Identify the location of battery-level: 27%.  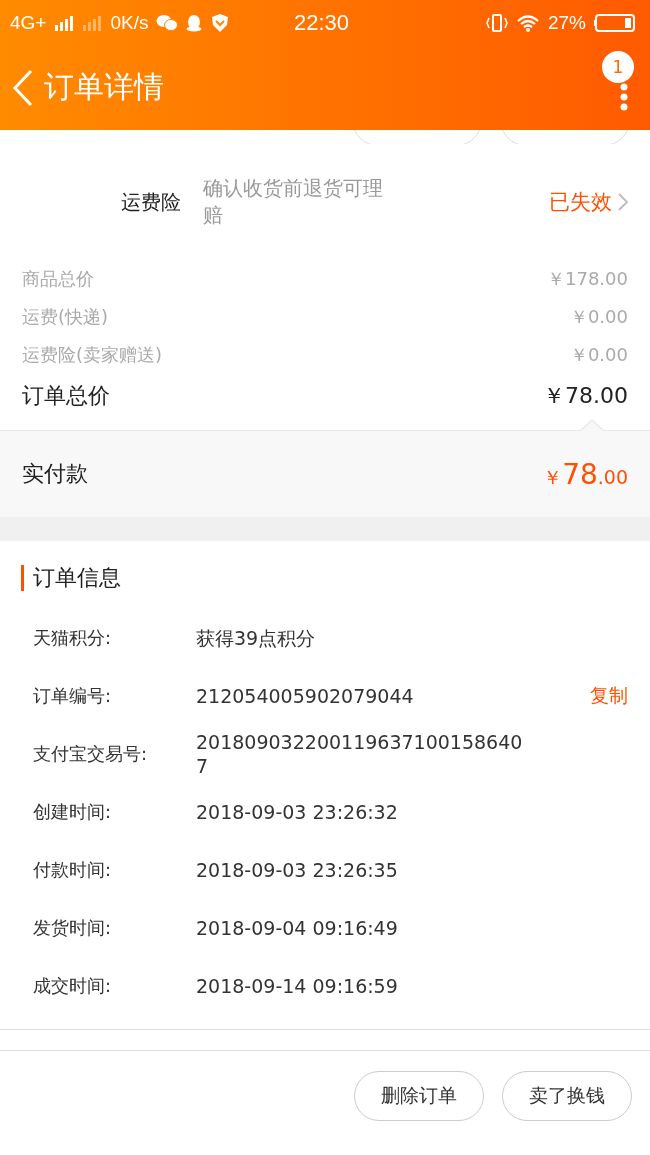
(566, 22).